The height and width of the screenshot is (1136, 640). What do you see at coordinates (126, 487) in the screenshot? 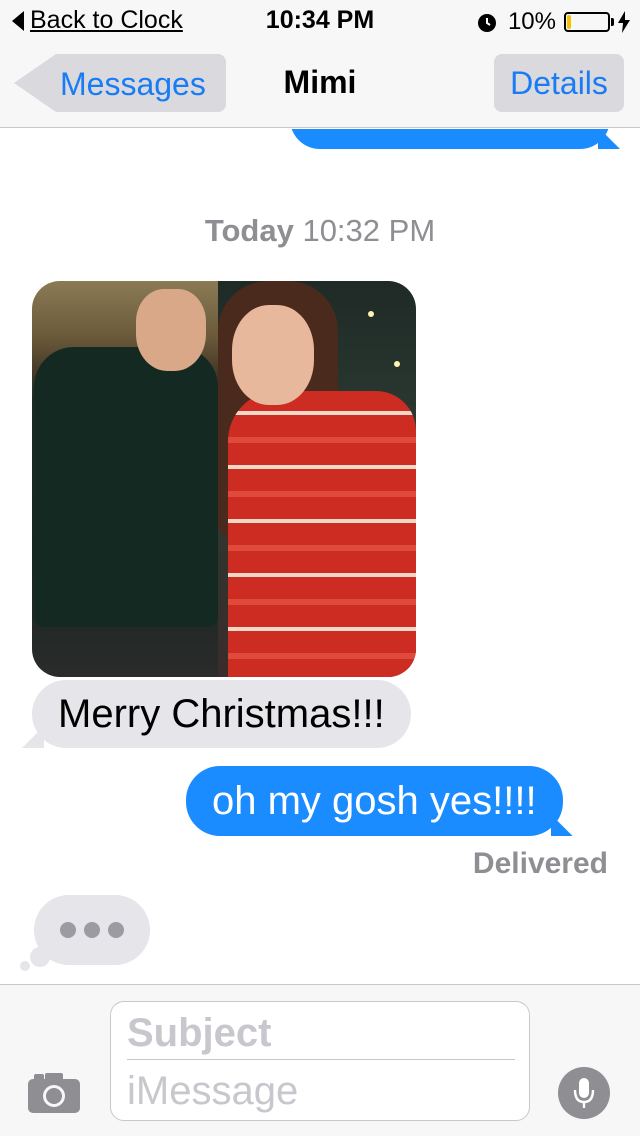
I see `photo-person-left-shirt` at bounding box center [126, 487].